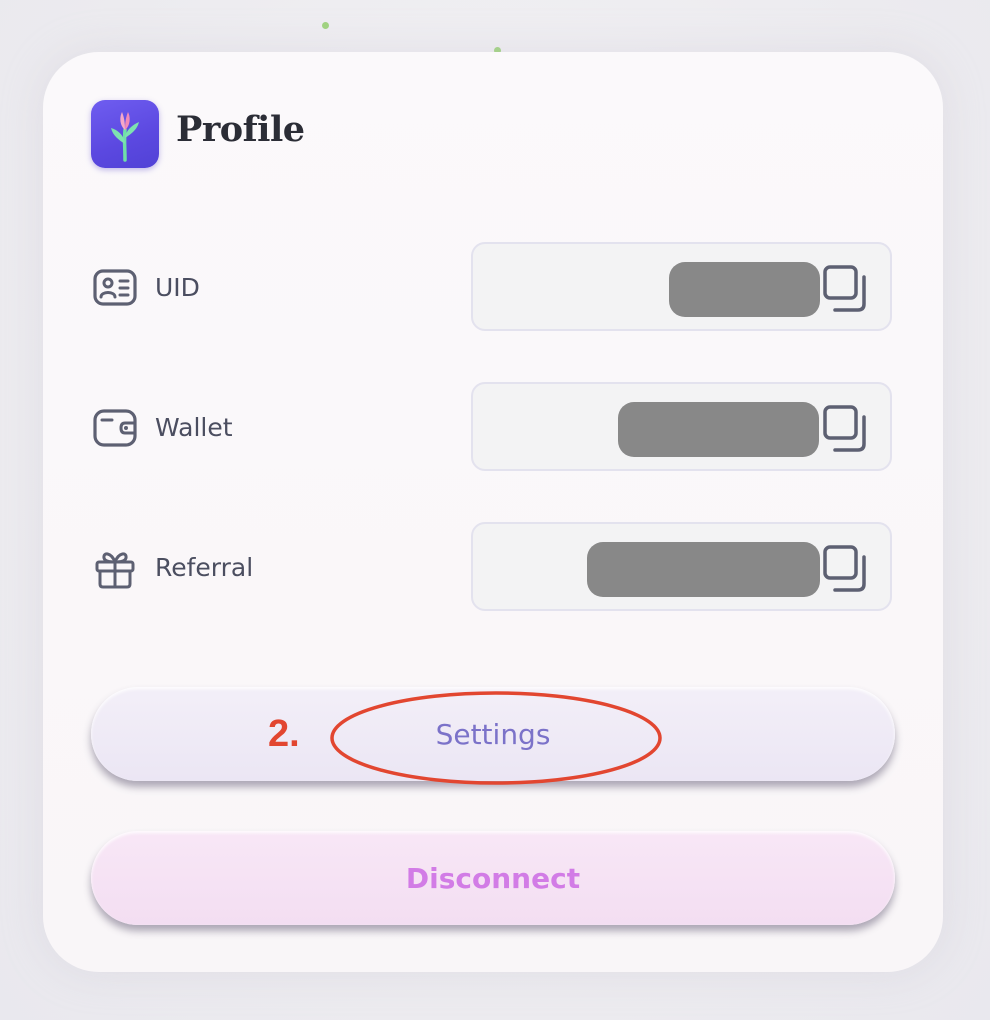 The height and width of the screenshot is (1020, 990). I want to click on wallet-field, so click(681, 426).